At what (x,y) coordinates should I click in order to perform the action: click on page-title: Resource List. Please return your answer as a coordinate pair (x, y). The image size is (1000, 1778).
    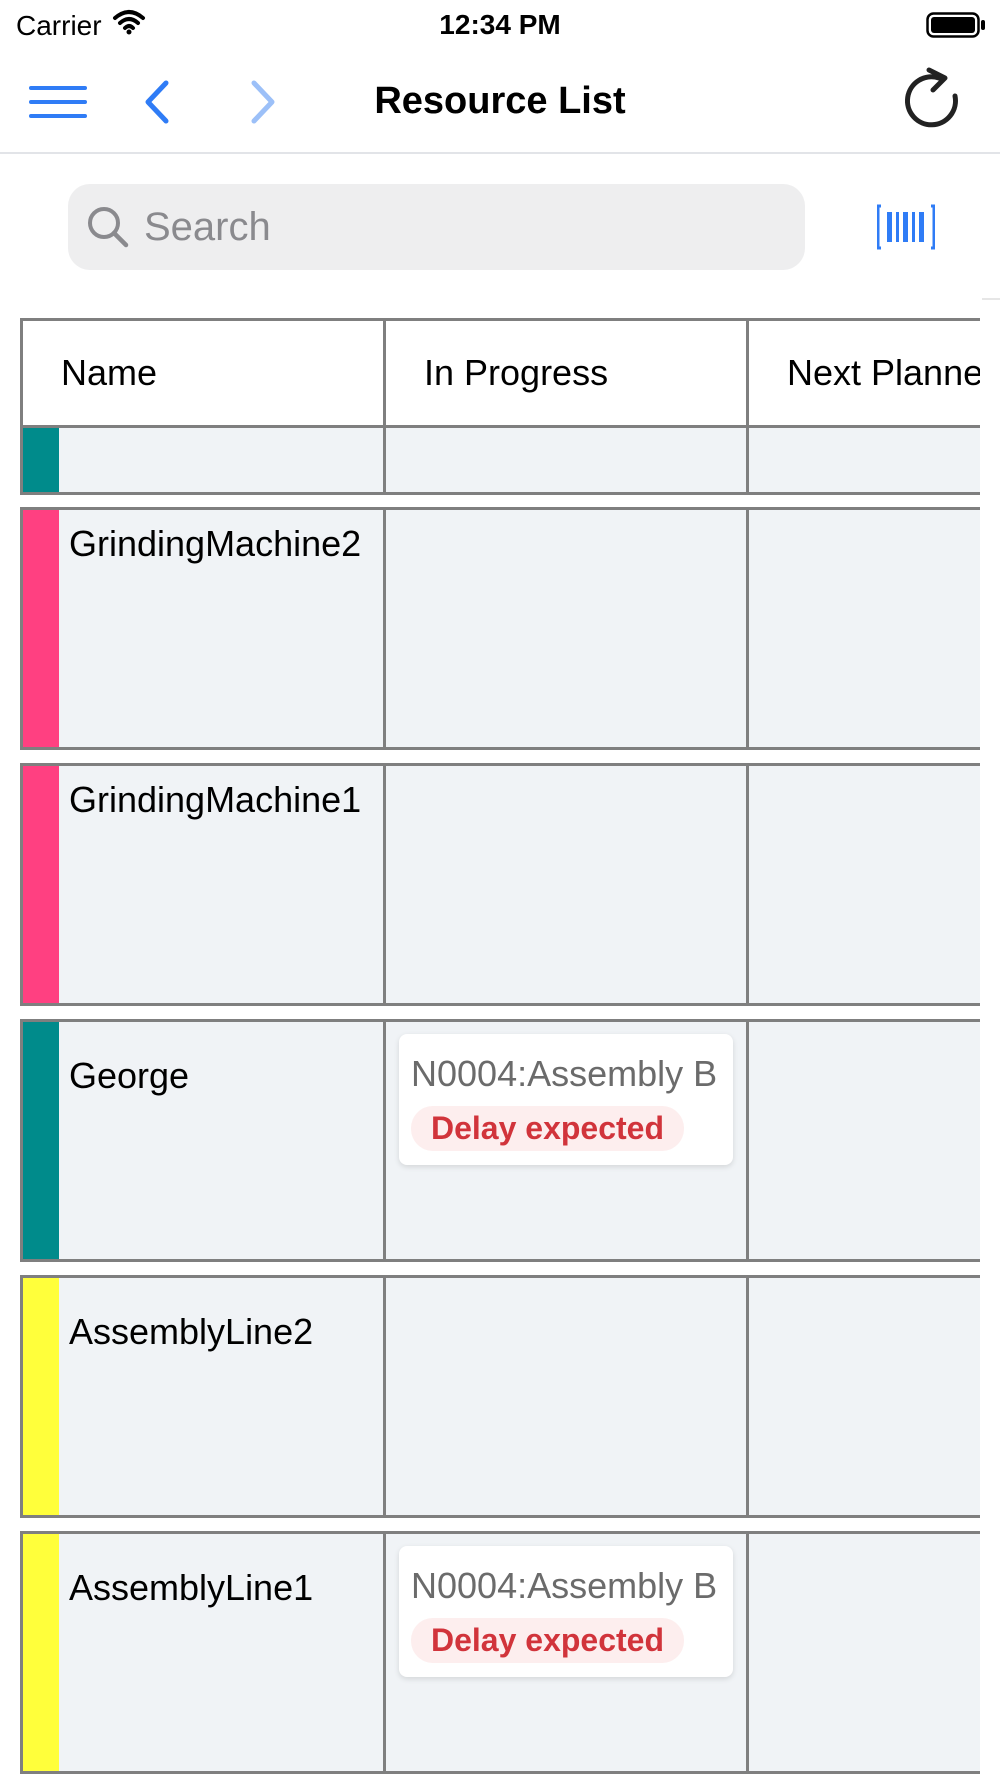
    Looking at the image, I should click on (500, 101).